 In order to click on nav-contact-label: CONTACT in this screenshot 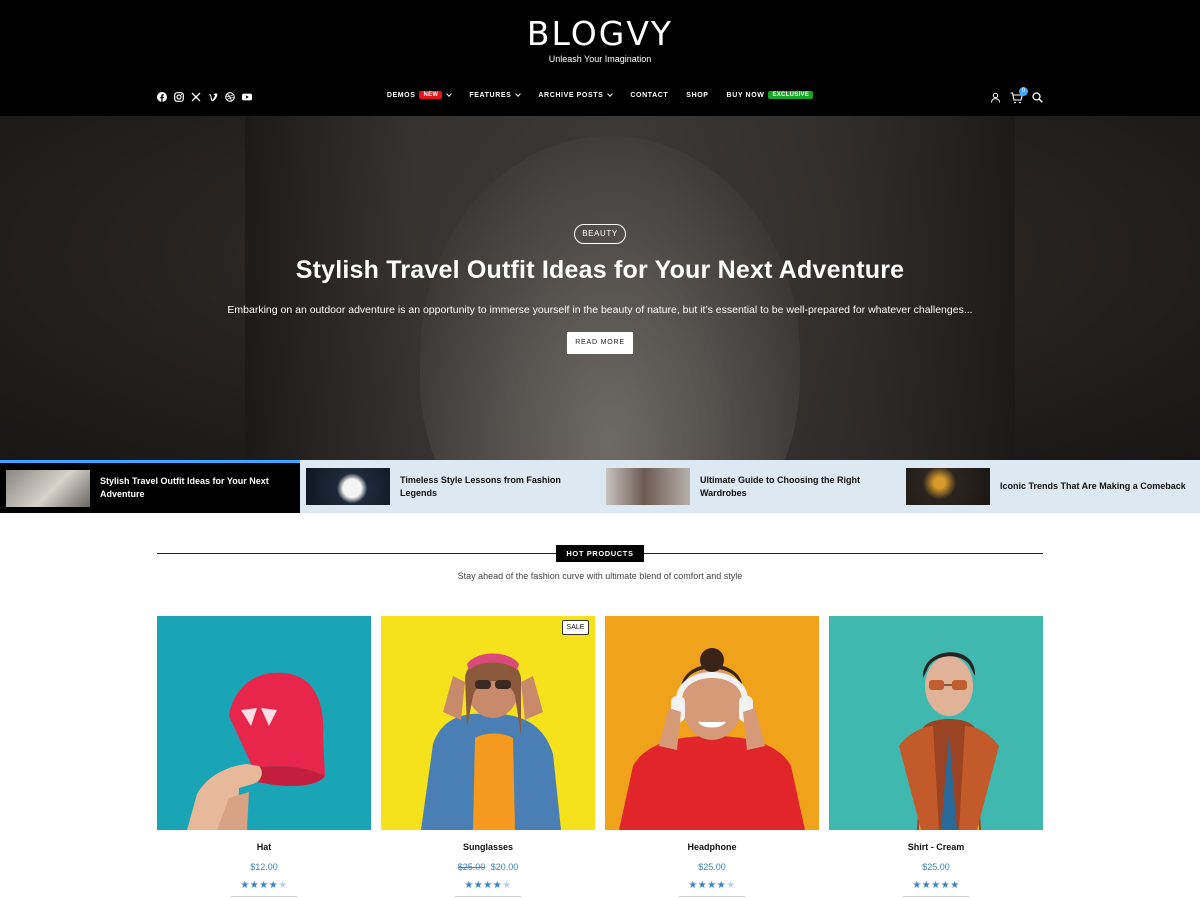, I will do `click(649, 95)`.